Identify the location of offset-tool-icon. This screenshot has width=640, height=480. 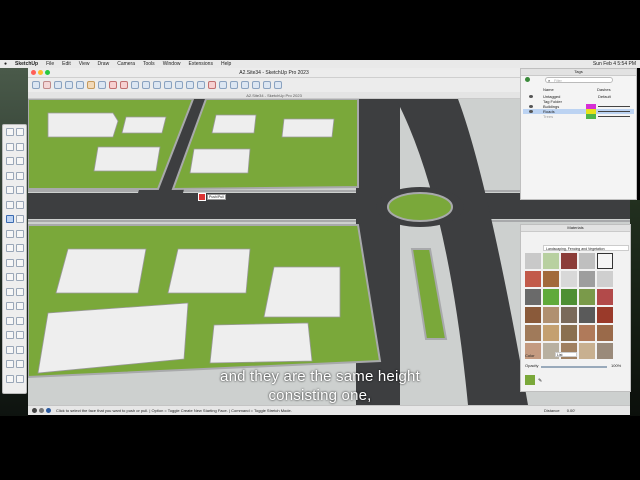
(102, 85).